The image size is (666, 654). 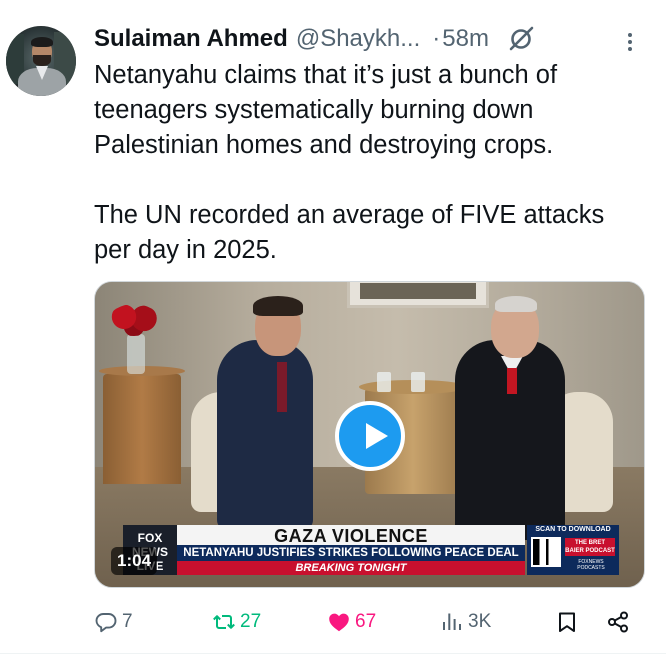 I want to click on scene-interviewer, so click(x=265, y=435).